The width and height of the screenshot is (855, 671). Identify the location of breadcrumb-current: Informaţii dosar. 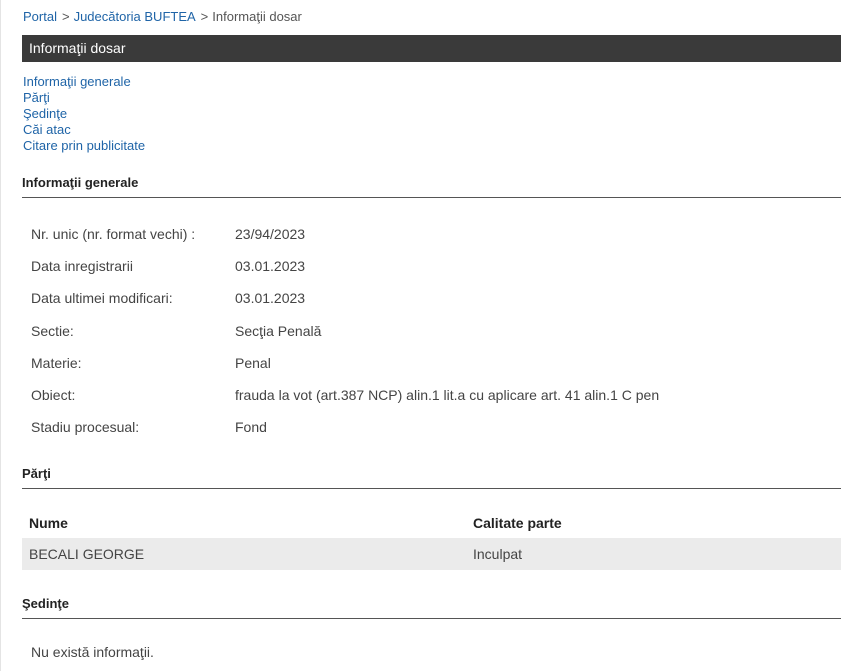
(257, 16).